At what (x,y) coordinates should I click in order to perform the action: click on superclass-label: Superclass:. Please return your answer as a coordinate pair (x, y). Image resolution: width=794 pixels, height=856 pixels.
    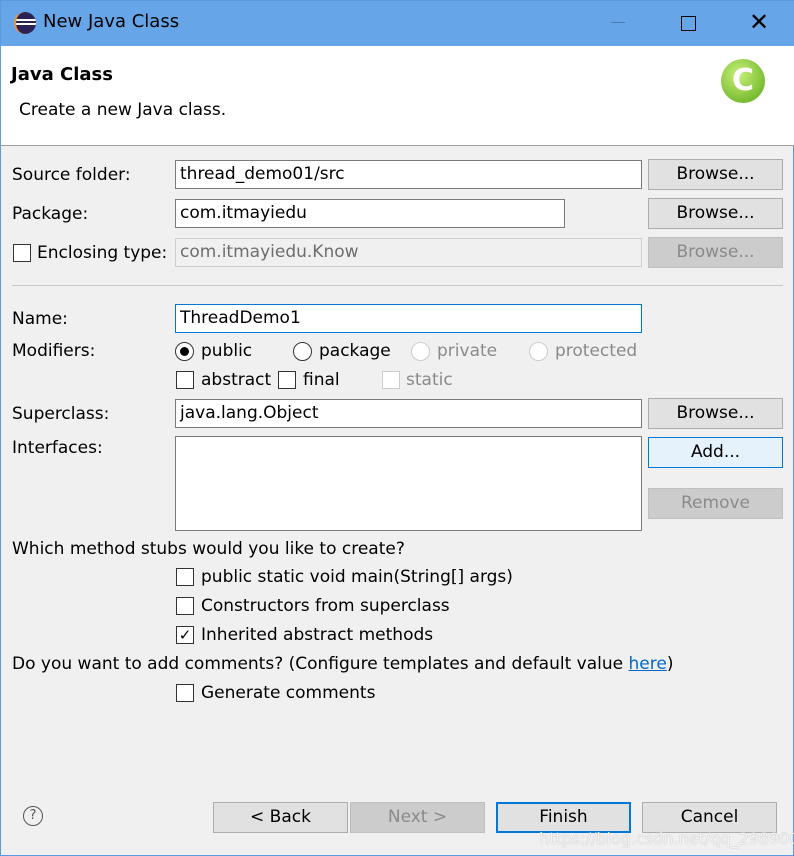
    Looking at the image, I should click on (61, 414).